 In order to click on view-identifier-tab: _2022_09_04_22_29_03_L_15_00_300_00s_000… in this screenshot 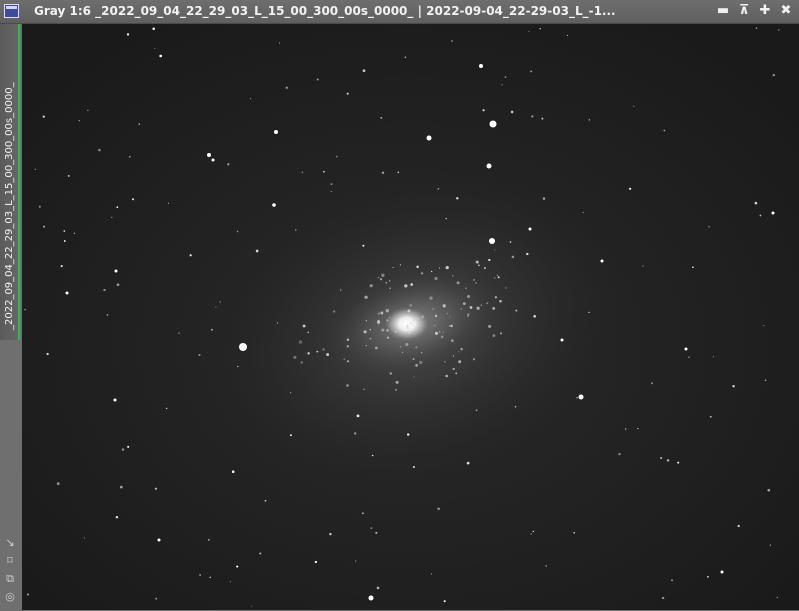, I will do `click(10, 182)`.